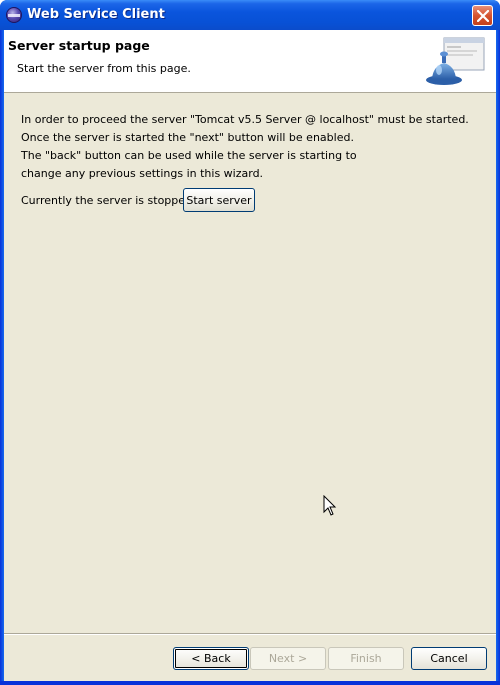 This screenshot has width=500, height=685. I want to click on next-button: Next >, so click(288, 658).